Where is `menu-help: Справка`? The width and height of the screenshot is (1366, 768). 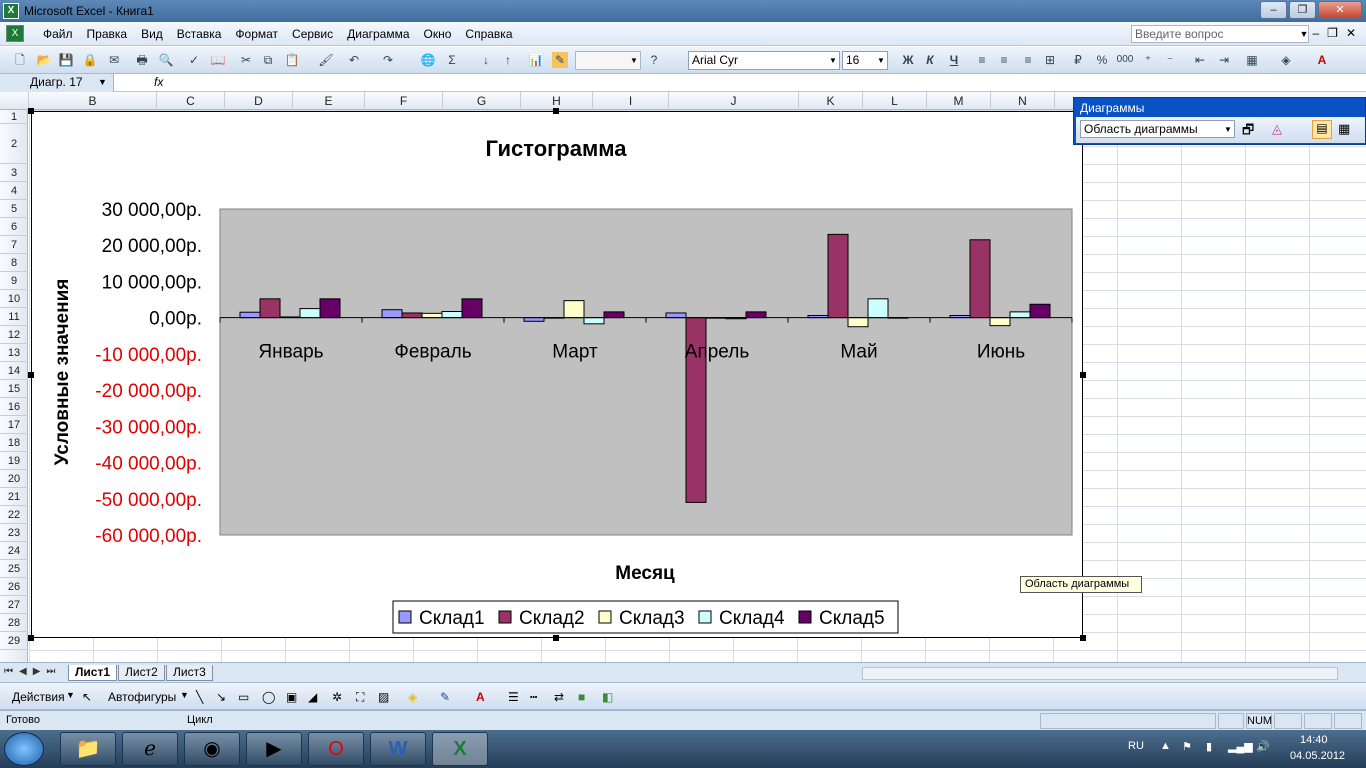
menu-help: Справка is located at coordinates (488, 34).